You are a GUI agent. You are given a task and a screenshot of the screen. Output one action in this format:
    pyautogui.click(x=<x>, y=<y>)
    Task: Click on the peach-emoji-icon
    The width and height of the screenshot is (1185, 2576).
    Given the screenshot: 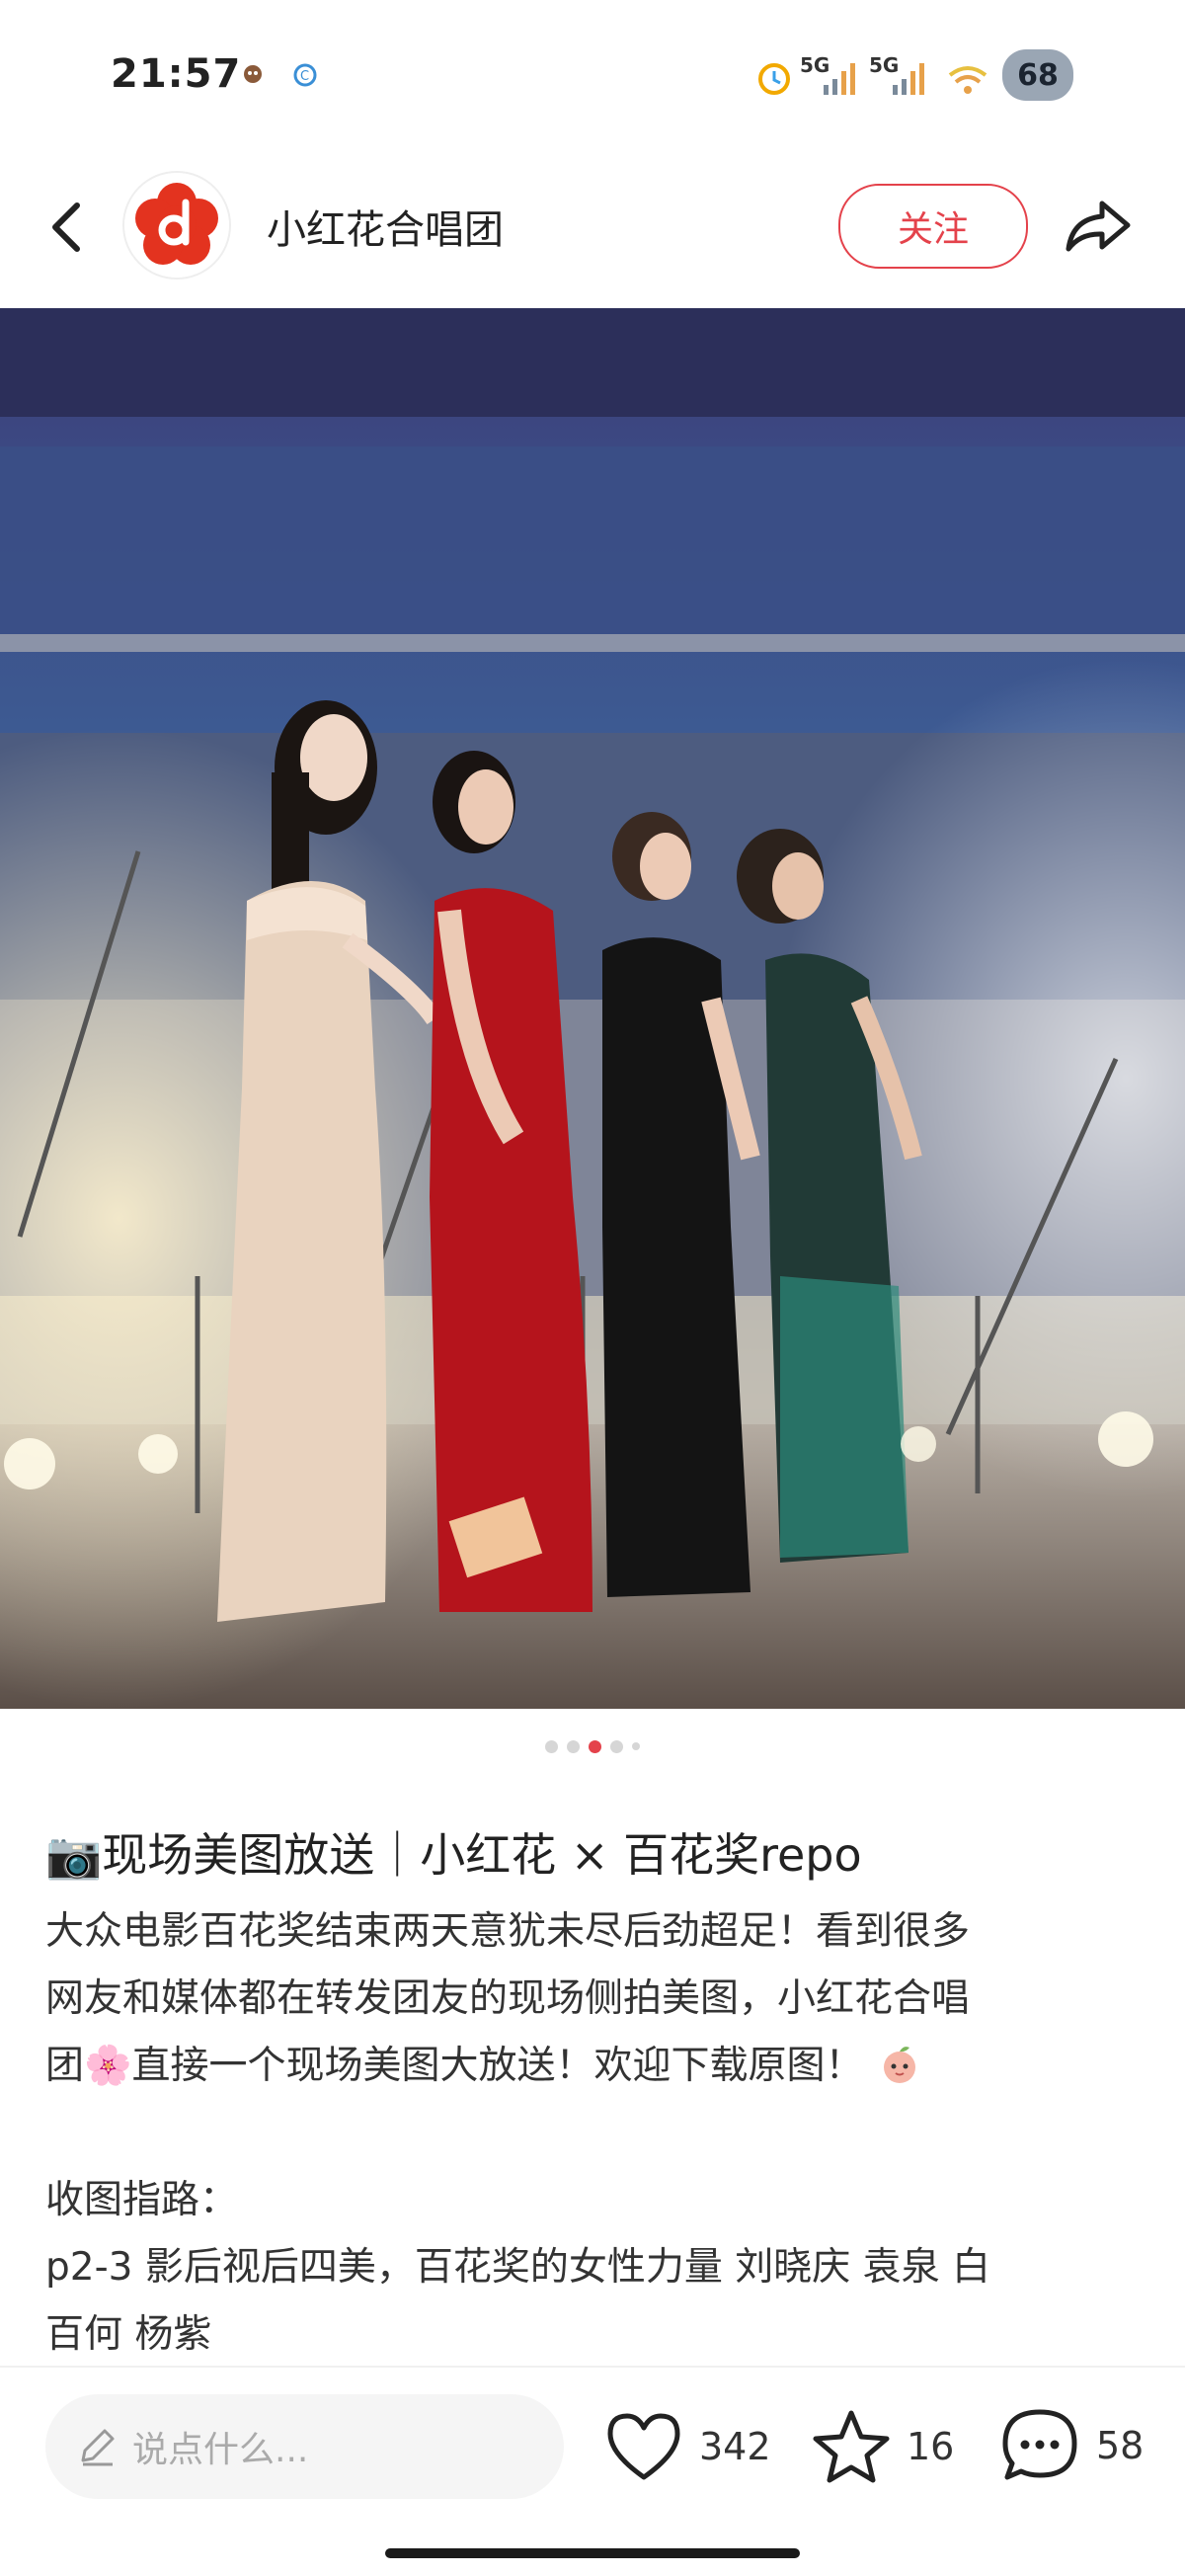 What is the action you would take?
    pyautogui.click(x=900, y=2062)
    